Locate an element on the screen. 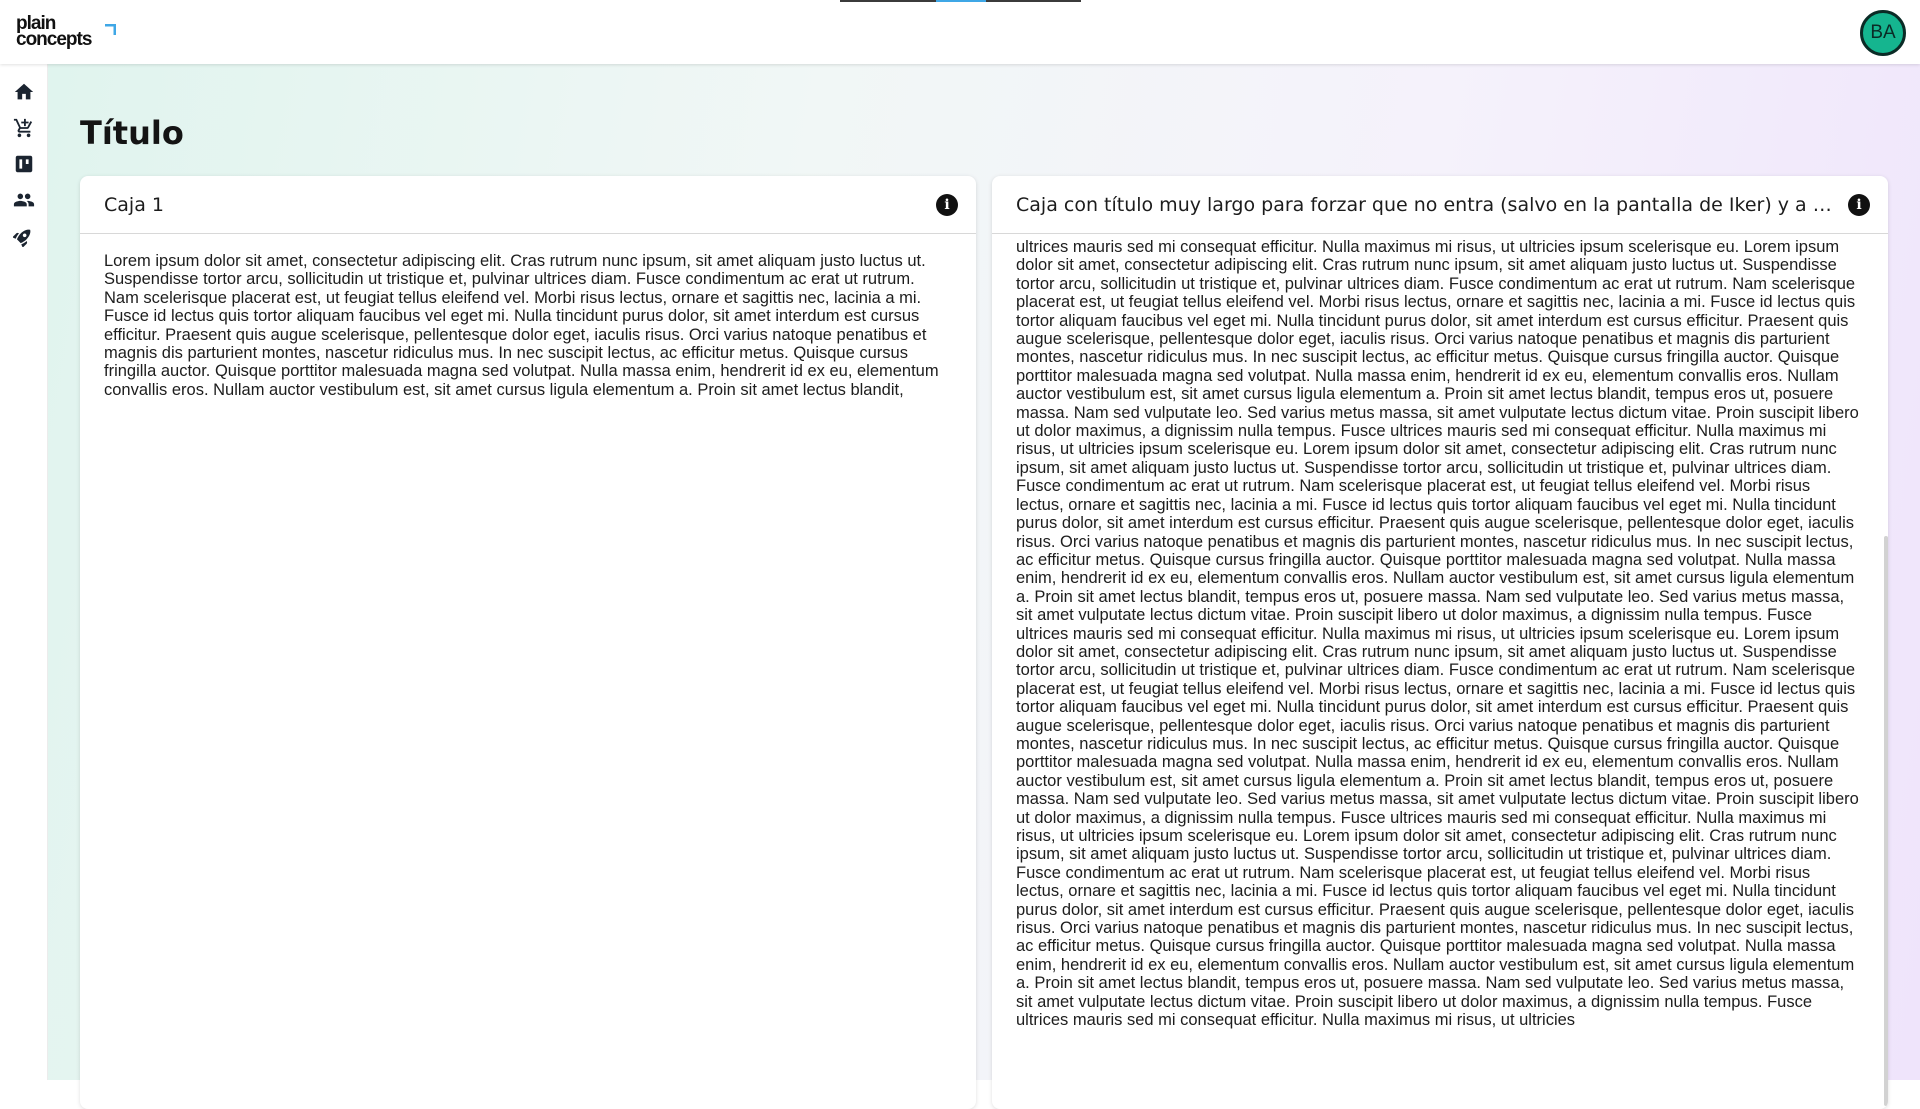 The height and width of the screenshot is (1109, 1920). card-title: Caja 1 is located at coordinates (134, 204).